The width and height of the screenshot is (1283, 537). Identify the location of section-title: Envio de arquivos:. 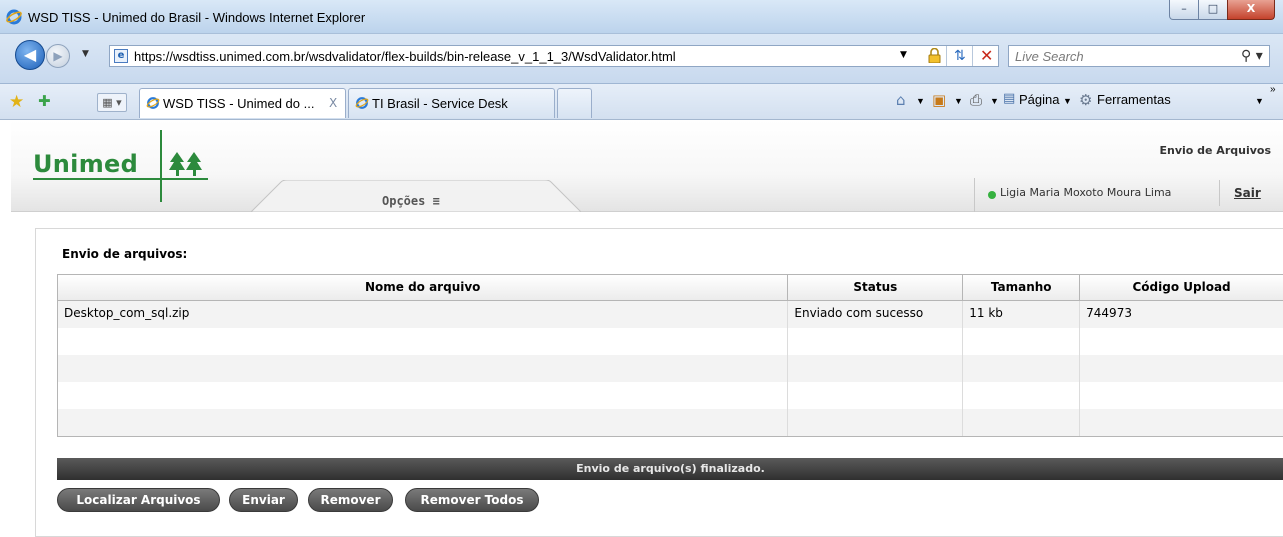
(125, 254).